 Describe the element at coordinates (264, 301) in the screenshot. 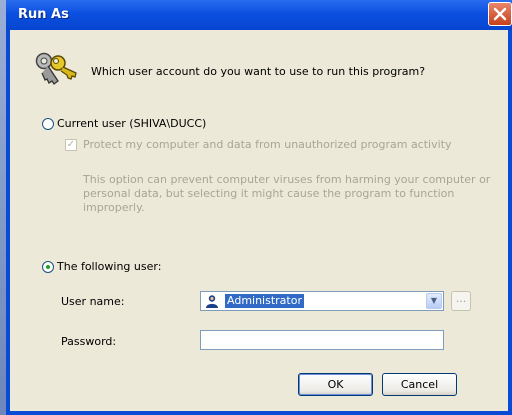

I see `user-name-value: Administrator` at that location.